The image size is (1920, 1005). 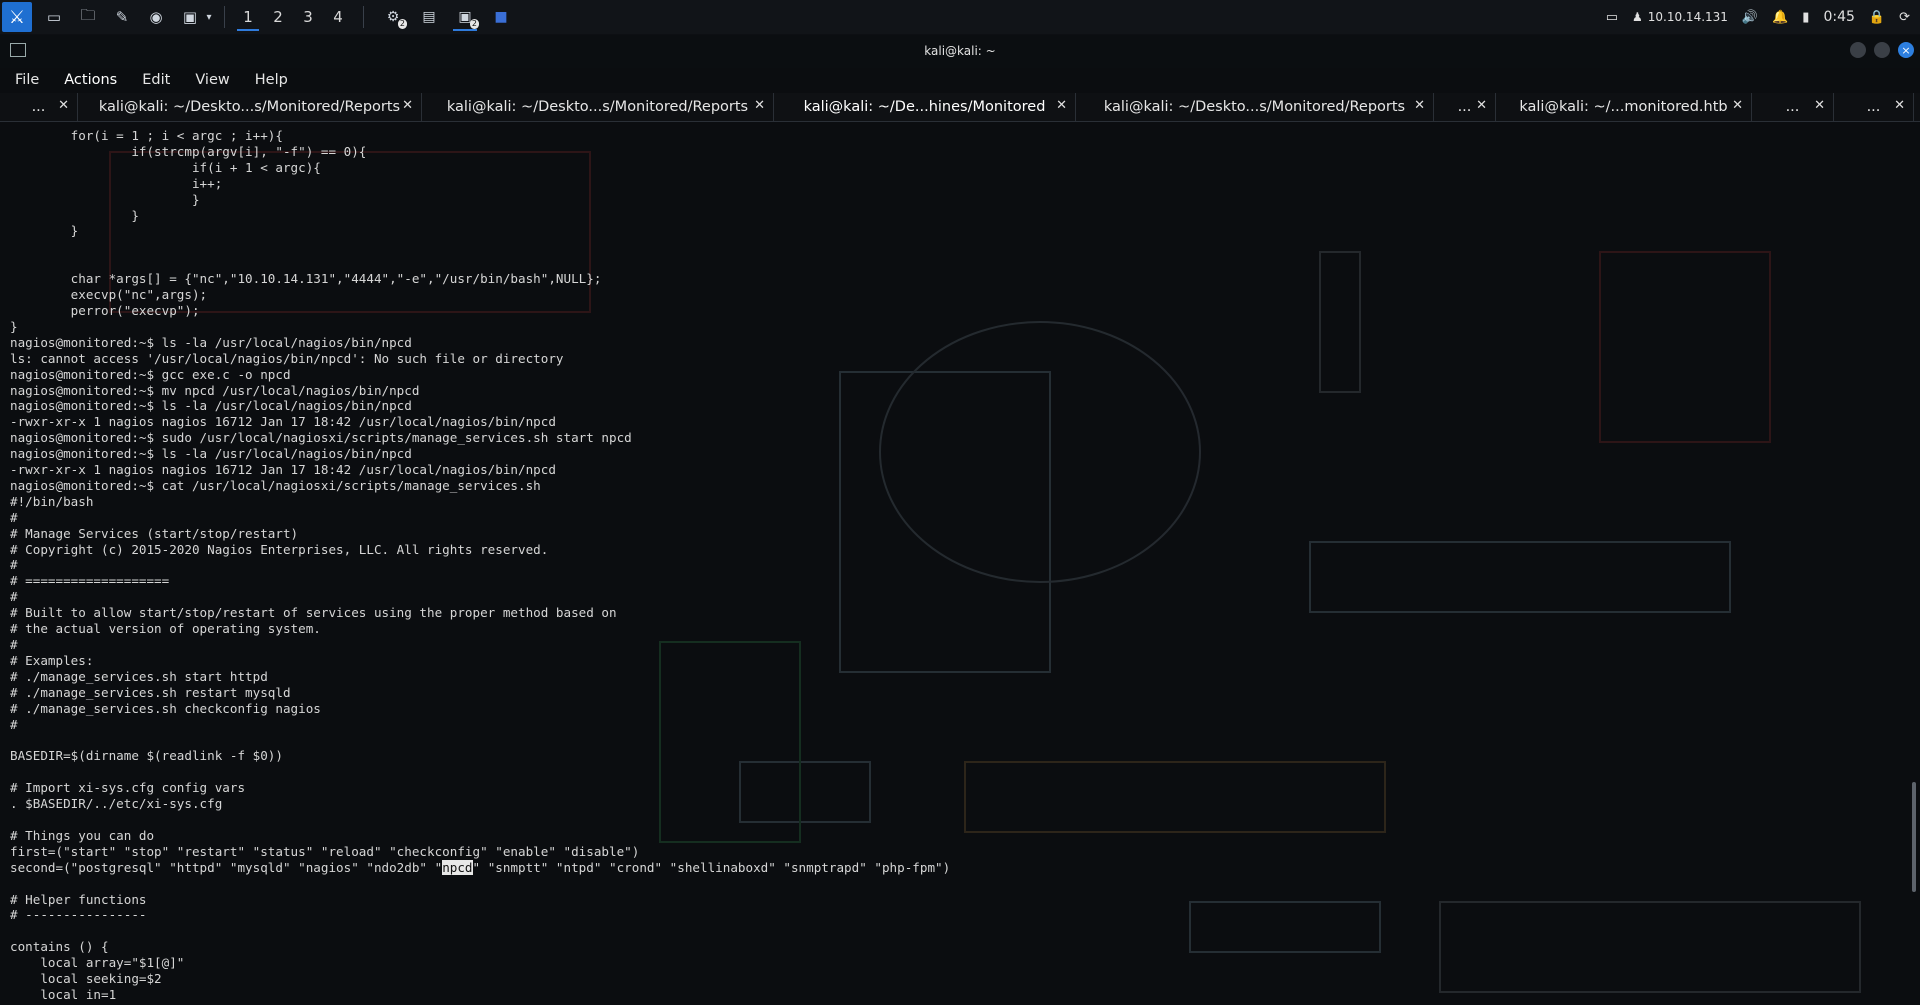 I want to click on panel-separator, so click(x=363, y=17).